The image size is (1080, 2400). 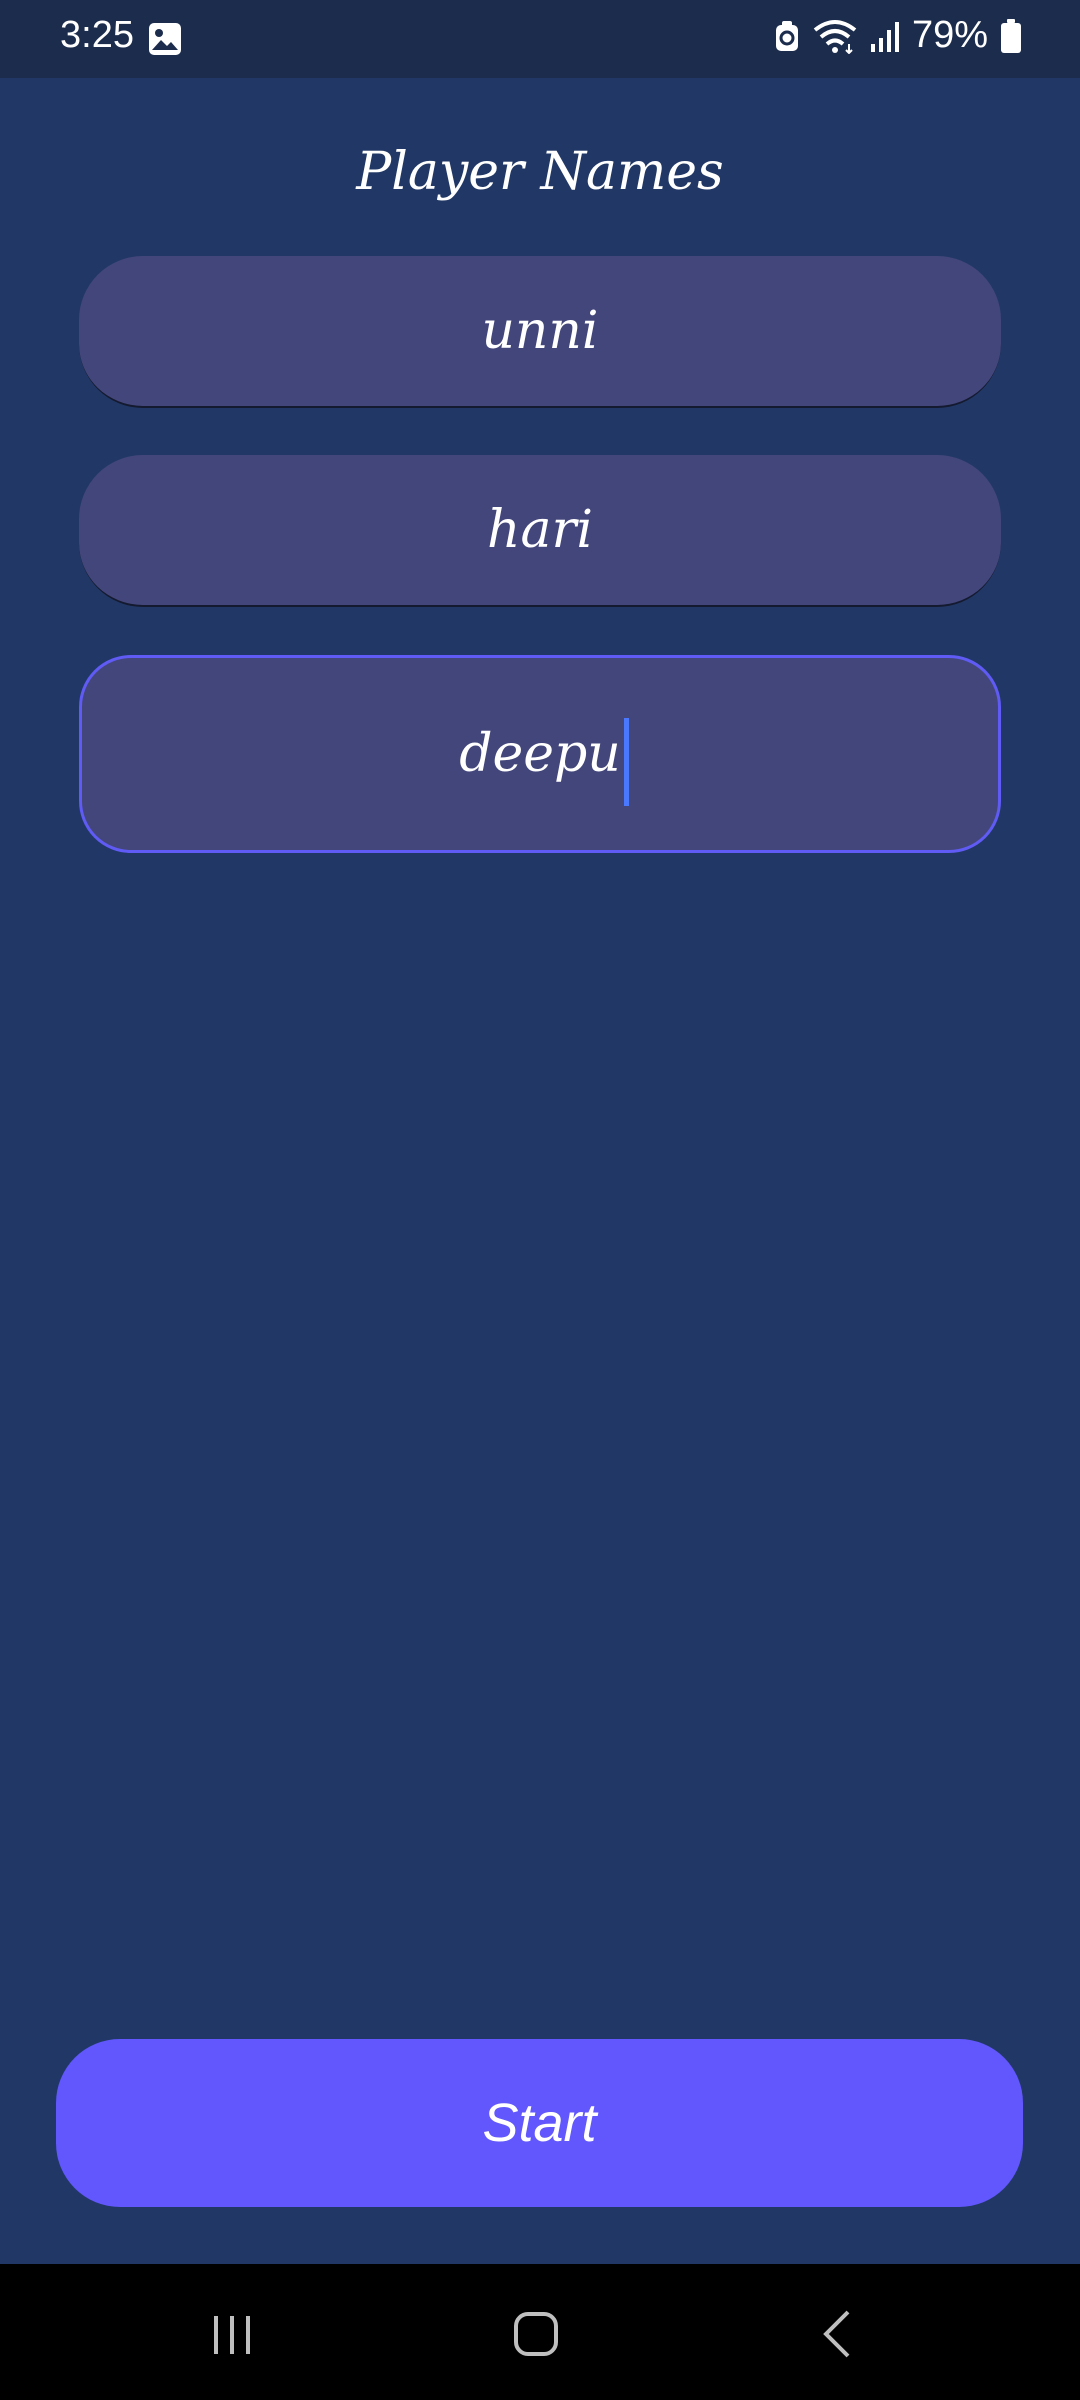 I want to click on player-name-value: unni, so click(x=540, y=331).